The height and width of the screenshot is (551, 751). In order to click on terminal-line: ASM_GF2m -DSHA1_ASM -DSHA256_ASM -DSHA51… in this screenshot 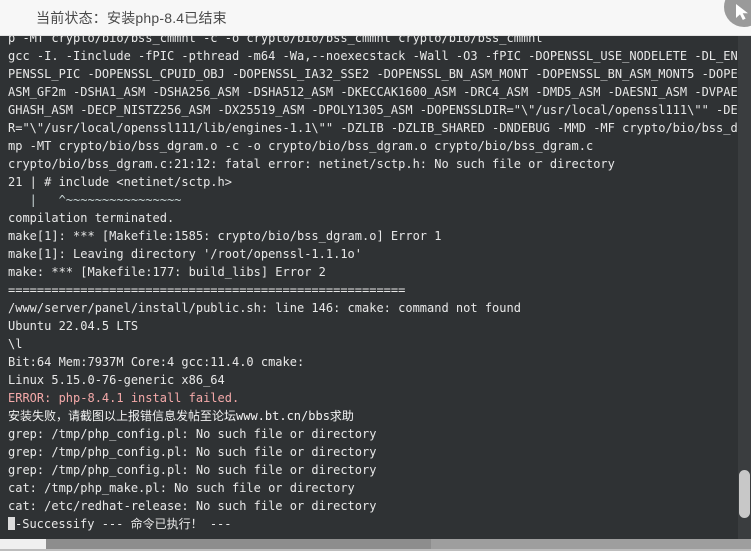, I will do `click(379, 92)`.